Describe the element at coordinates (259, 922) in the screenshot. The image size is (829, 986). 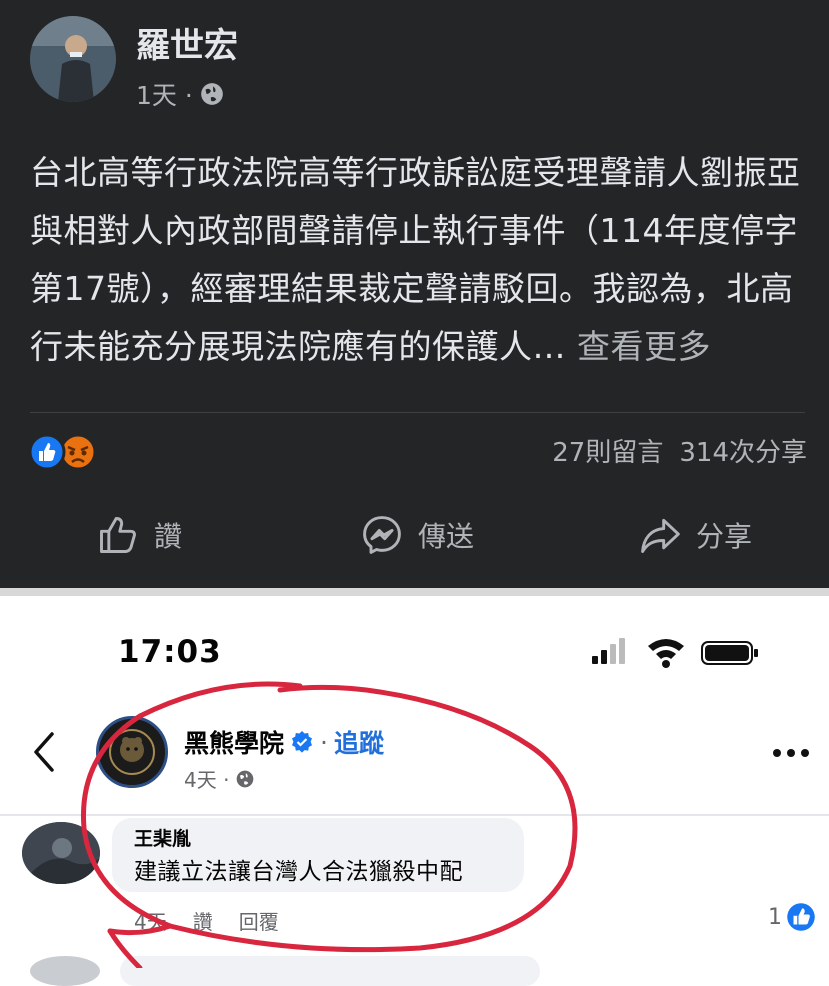
I see `comment-reply-button: 回覆` at that location.